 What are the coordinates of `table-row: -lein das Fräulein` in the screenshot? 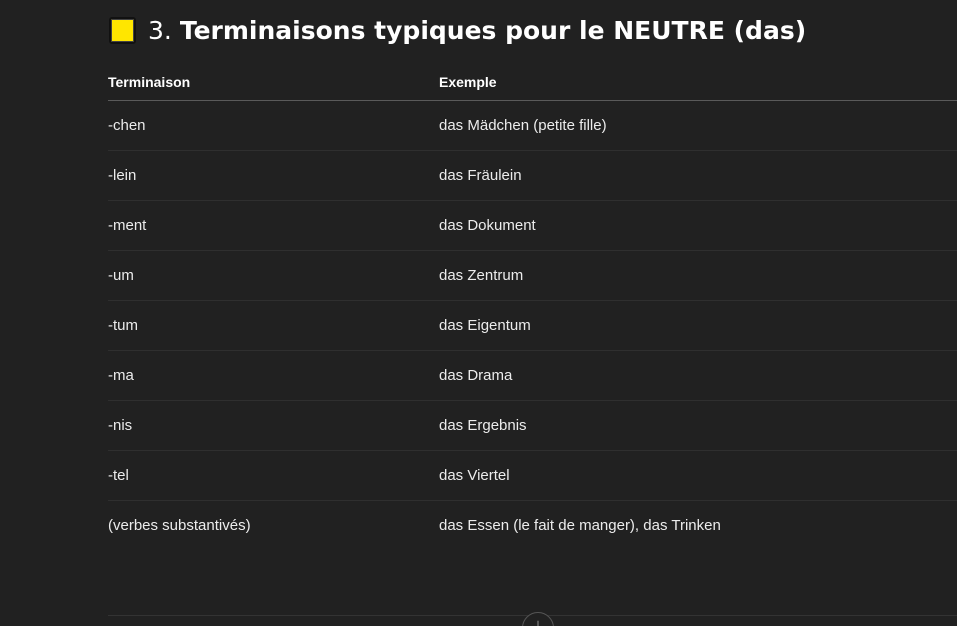 It's located at (532, 175).